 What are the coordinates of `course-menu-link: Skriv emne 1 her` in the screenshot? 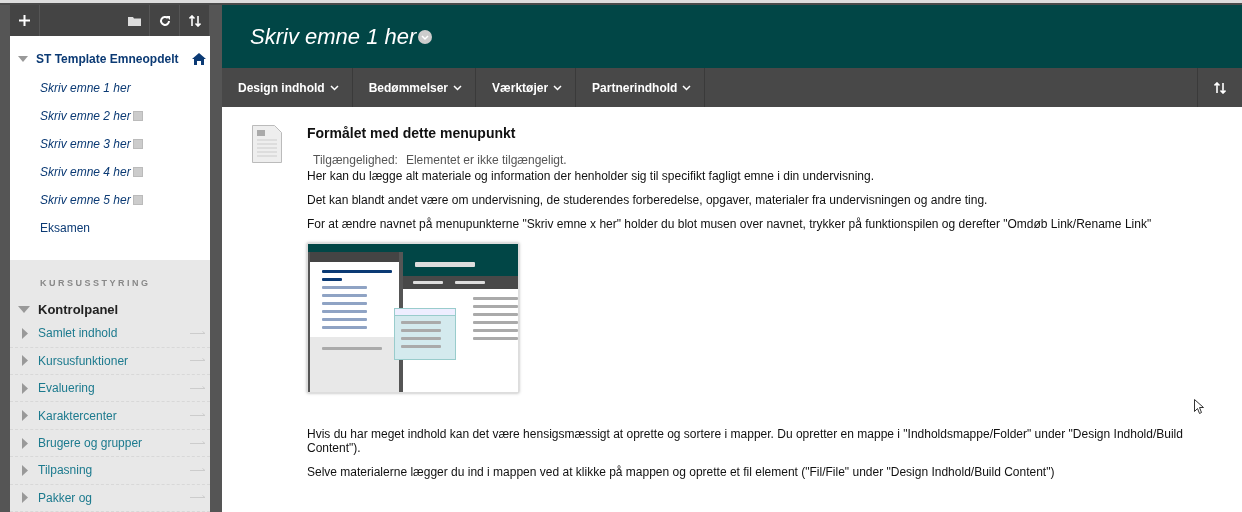 It's located at (85, 88).